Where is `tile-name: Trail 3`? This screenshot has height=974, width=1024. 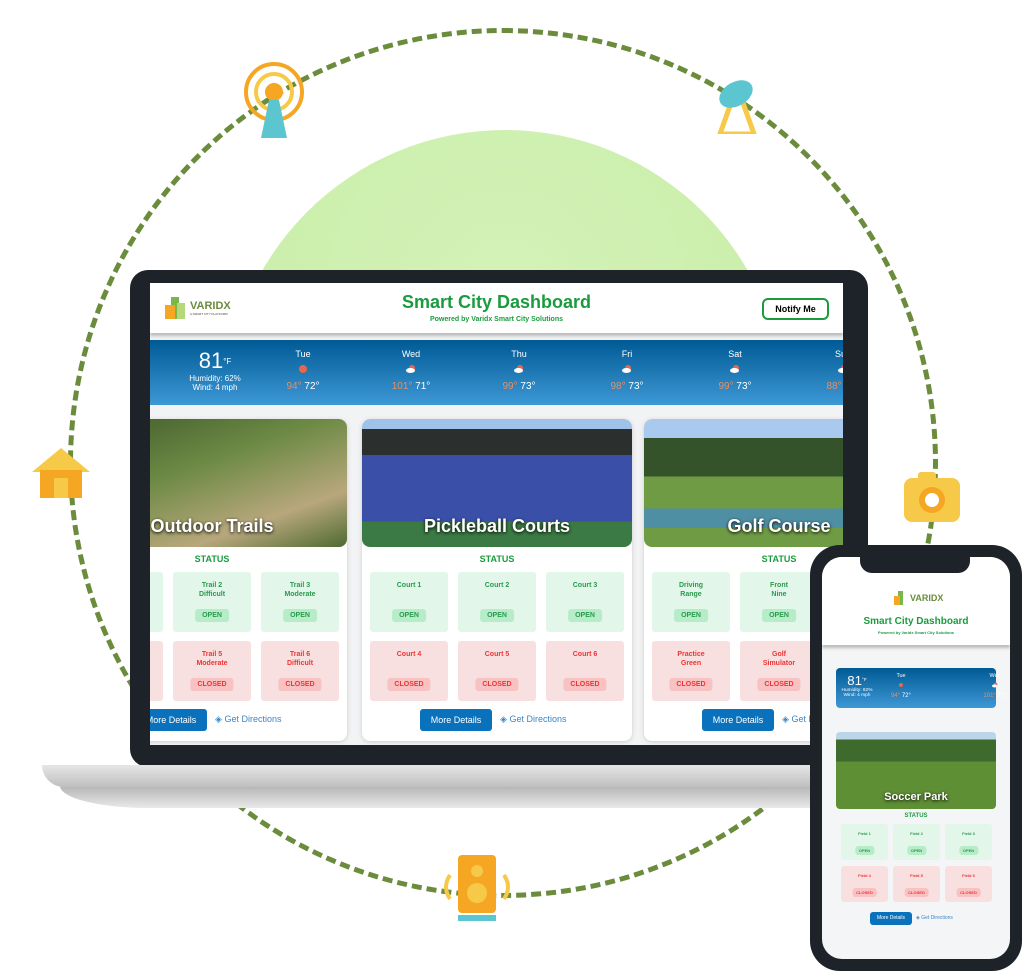
tile-name: Trail 3 is located at coordinates (300, 585).